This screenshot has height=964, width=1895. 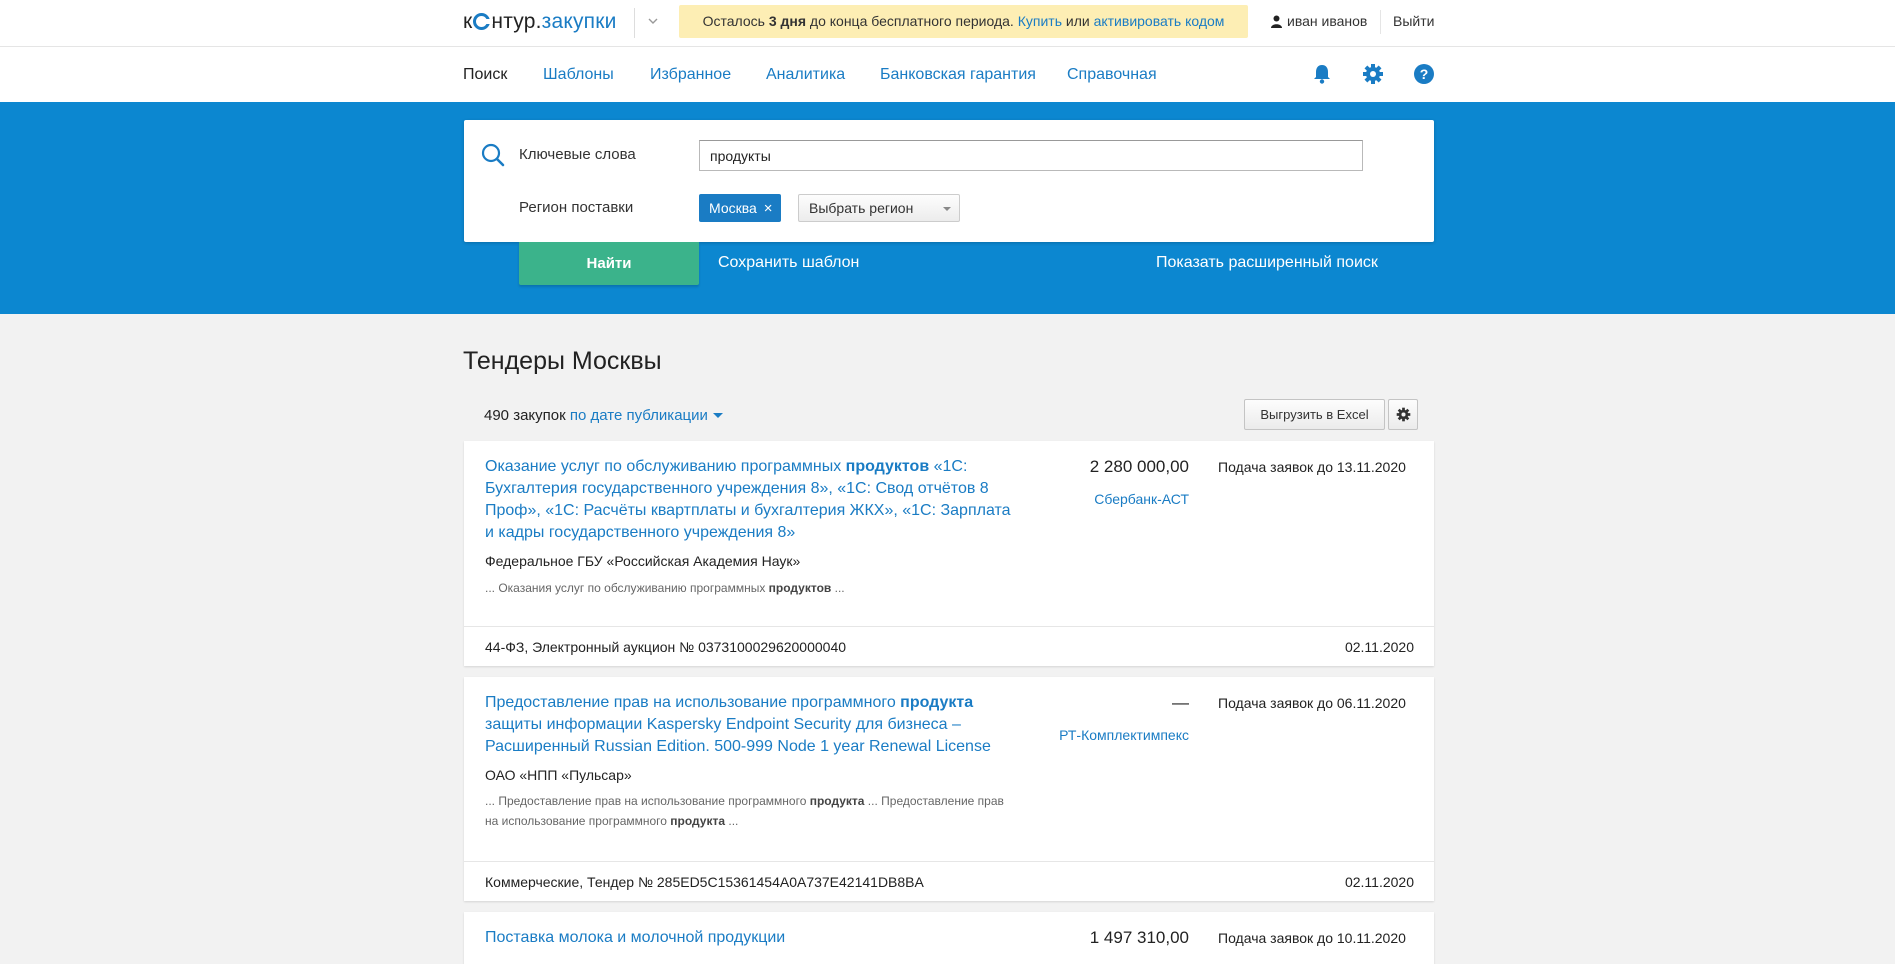 What do you see at coordinates (1139, 466) in the screenshot?
I see `tender-price: 2 280 000,00` at bounding box center [1139, 466].